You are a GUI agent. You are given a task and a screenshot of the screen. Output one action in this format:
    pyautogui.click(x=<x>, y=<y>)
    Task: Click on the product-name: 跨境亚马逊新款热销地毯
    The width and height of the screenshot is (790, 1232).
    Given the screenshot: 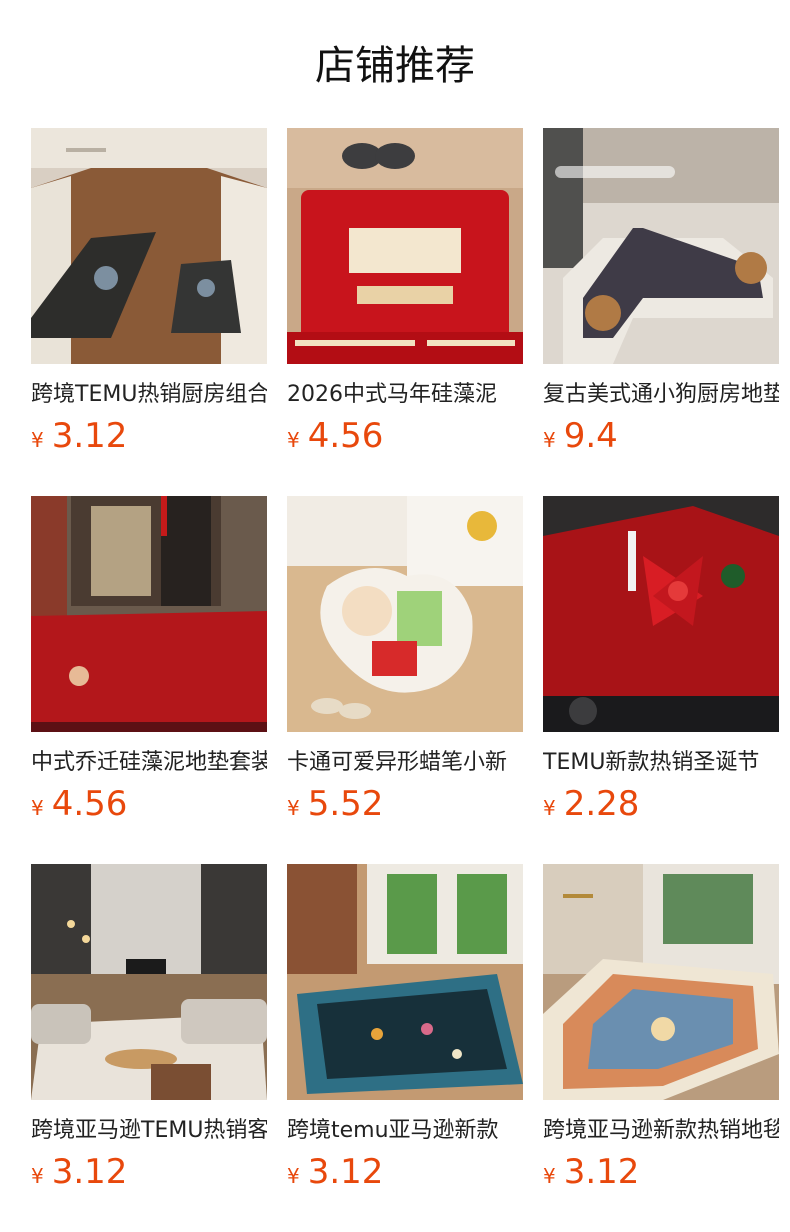 What is the action you would take?
    pyautogui.click(x=661, y=1131)
    